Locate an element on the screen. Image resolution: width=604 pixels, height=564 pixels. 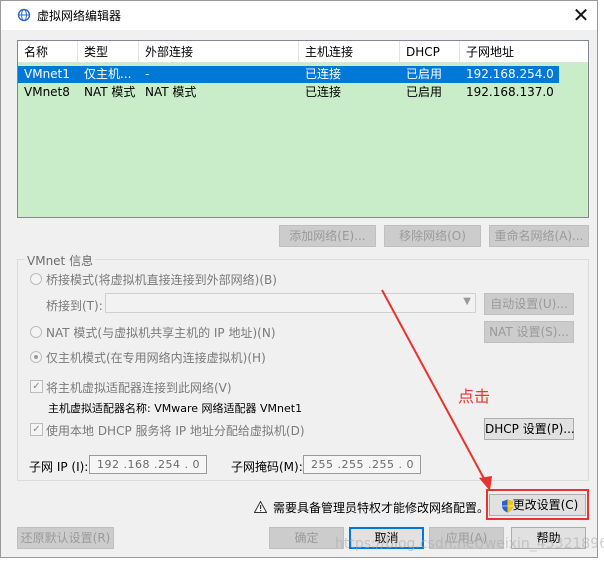
host-only-label: 仅主机模式(在专用网络内连接虚拟机)(H) is located at coordinates (156, 358).